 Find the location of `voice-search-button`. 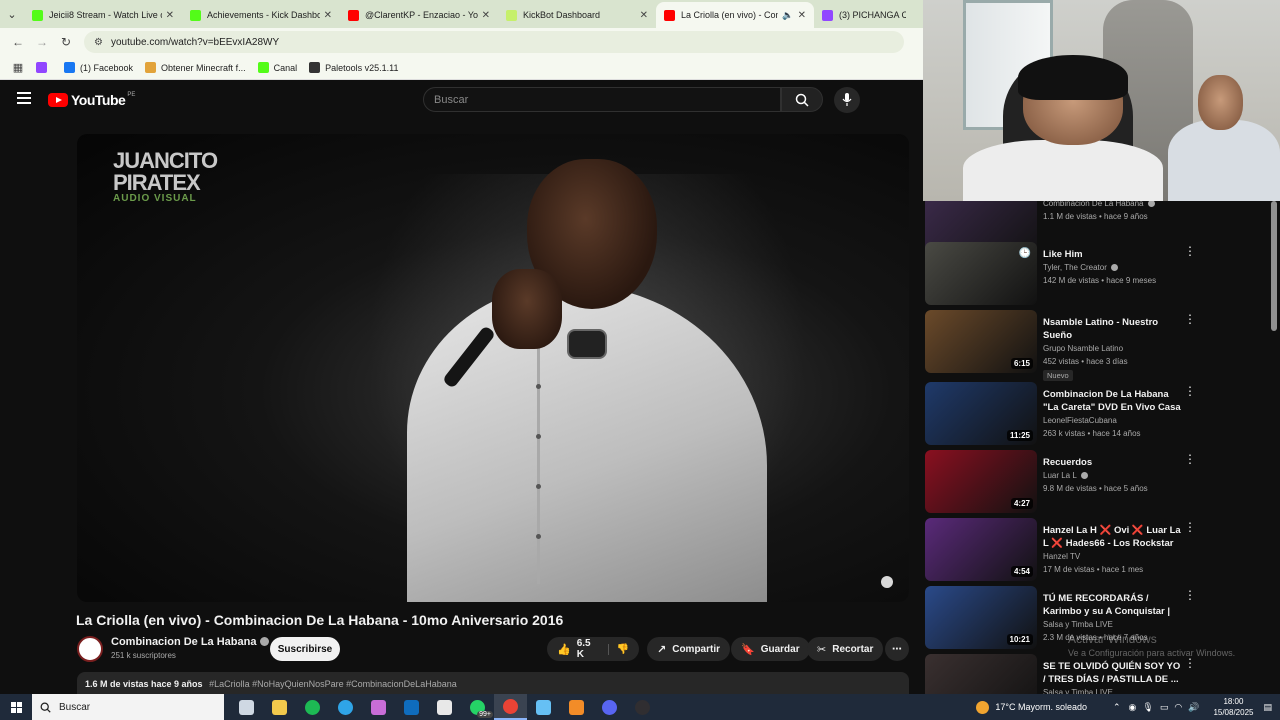

voice-search-button is located at coordinates (847, 100).